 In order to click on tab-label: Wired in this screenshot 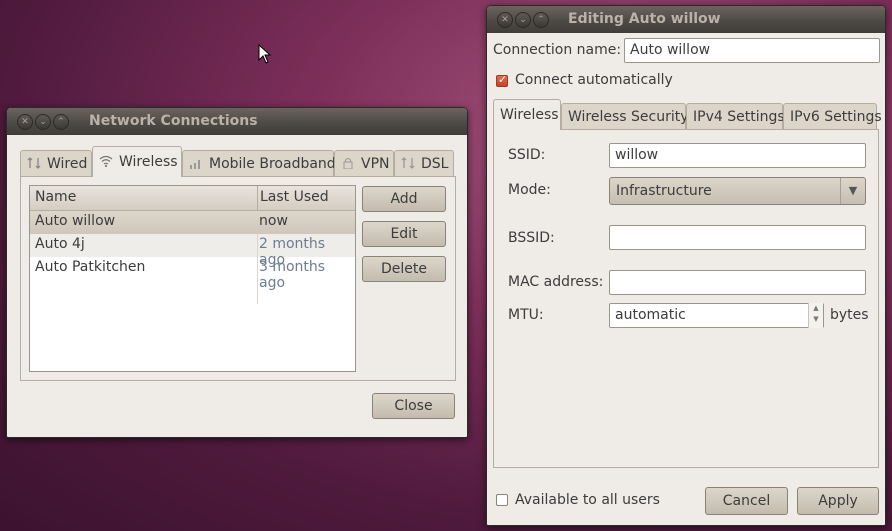, I will do `click(67, 164)`.